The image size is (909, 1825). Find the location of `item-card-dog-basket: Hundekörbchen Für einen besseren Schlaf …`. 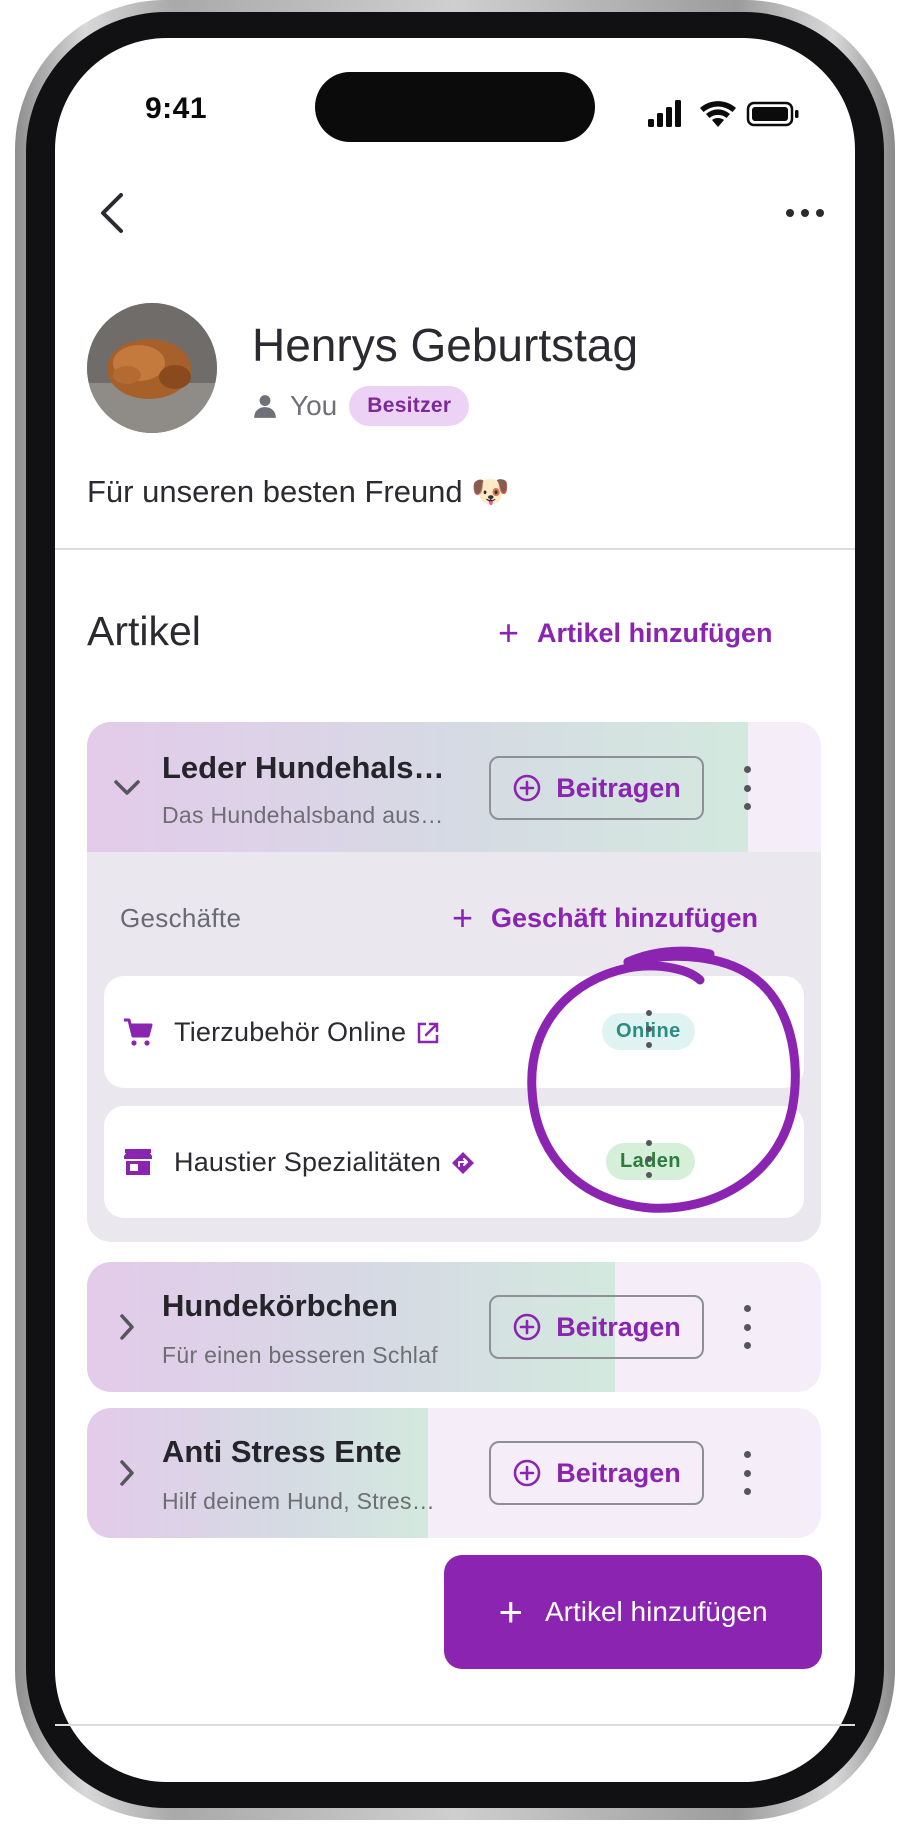

item-card-dog-basket: Hundekörbchen Für einen besseren Schlaf … is located at coordinates (454, 1327).